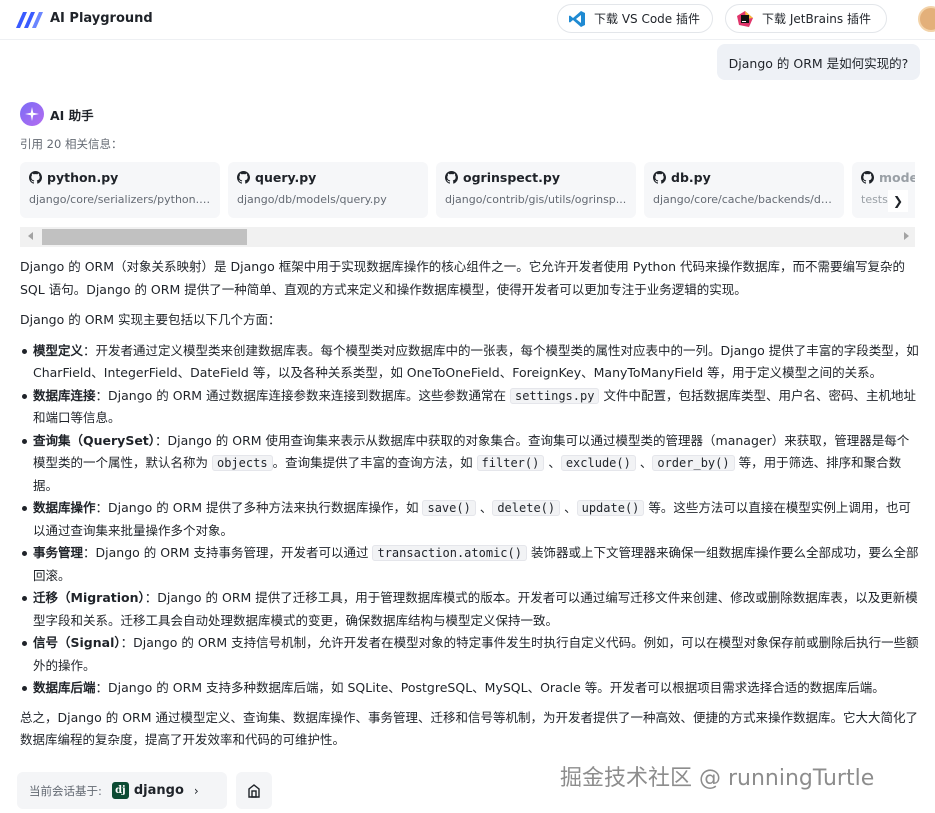  What do you see at coordinates (158, 790) in the screenshot?
I see `context-name: django` at bounding box center [158, 790].